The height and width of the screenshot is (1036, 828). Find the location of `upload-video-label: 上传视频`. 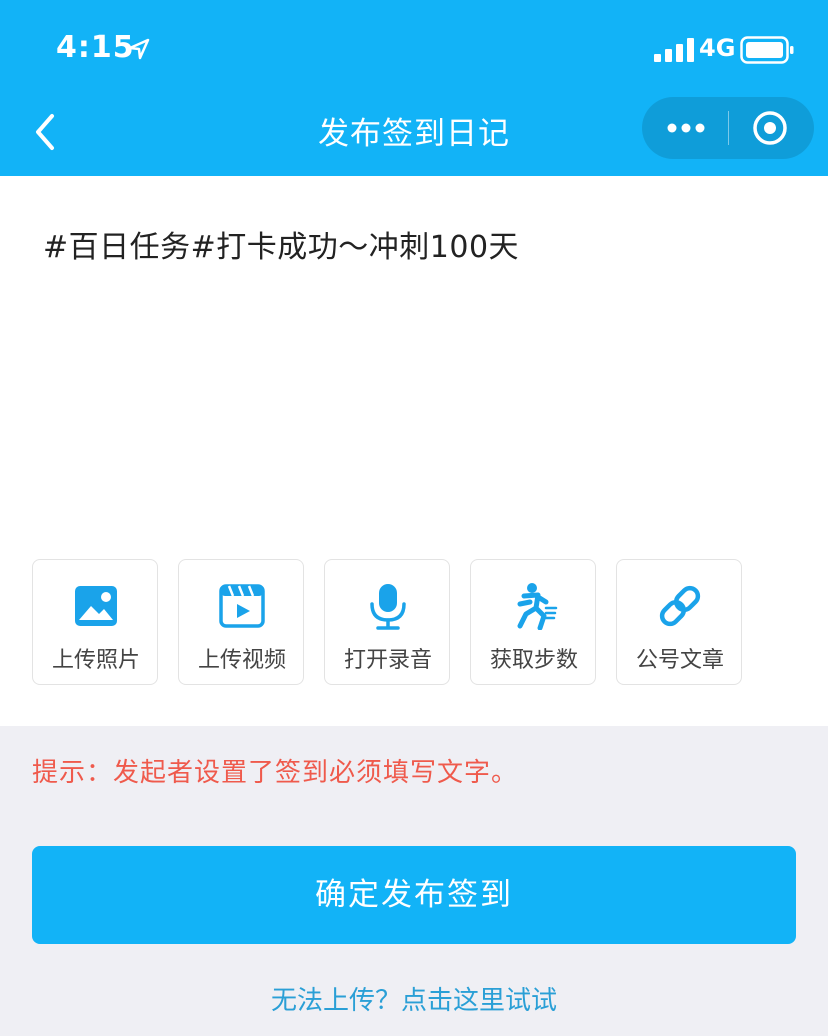

upload-video-label: 上传视频 is located at coordinates (241, 660).